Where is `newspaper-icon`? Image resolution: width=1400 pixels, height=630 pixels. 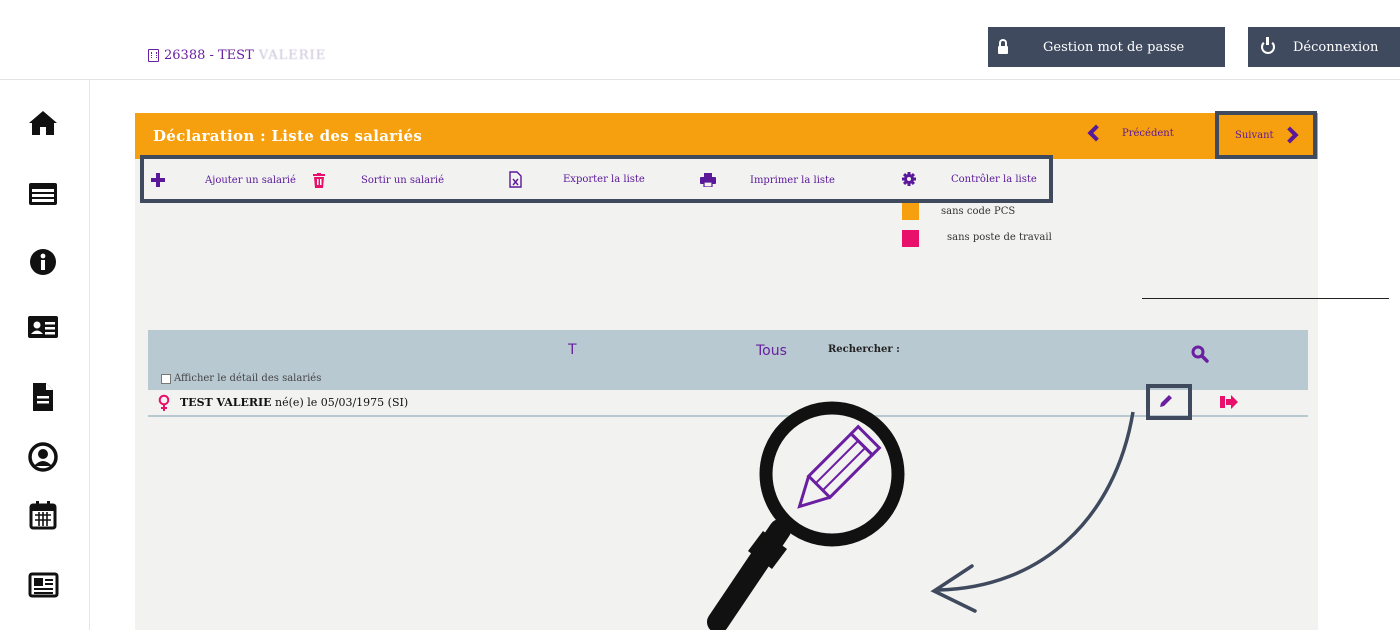 newspaper-icon is located at coordinates (43, 585).